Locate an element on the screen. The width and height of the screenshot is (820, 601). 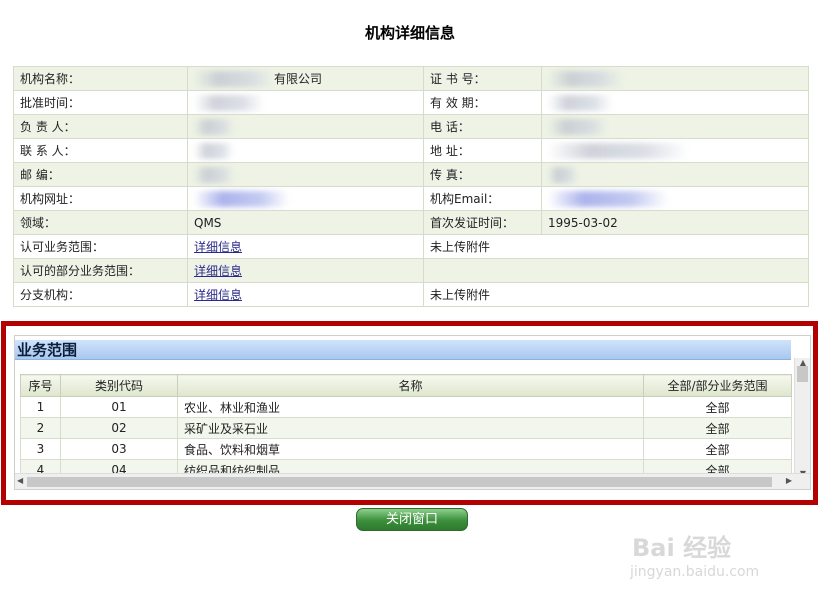
info-row-field: 领域： QMS 首次发证时间： 1995-03-02 is located at coordinates (411, 222).